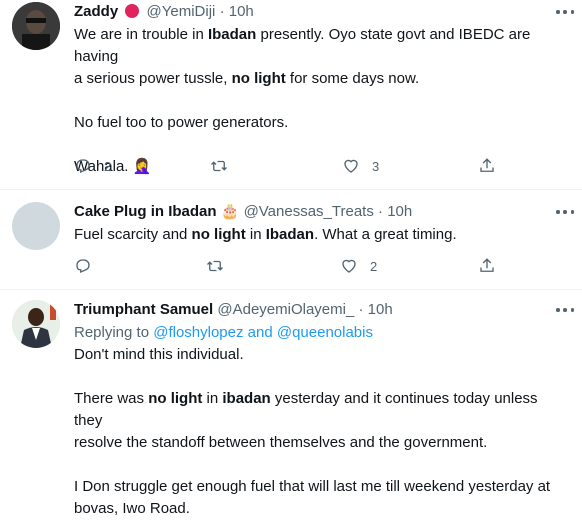 The width and height of the screenshot is (582, 520). I want to click on avatar-triumphant-samuel, so click(36, 324).